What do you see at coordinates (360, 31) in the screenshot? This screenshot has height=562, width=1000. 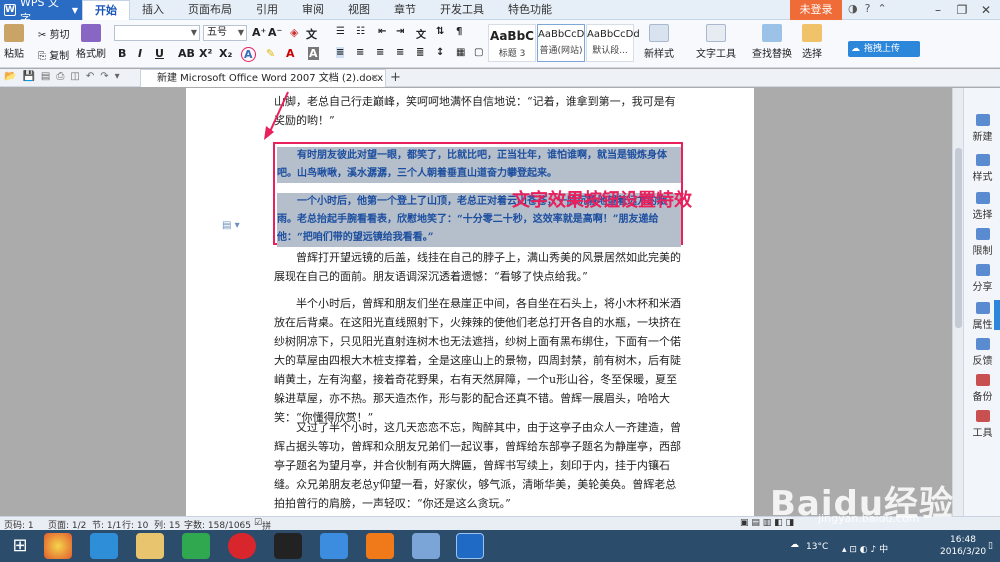 I see `number-list-icon: ☷` at bounding box center [360, 31].